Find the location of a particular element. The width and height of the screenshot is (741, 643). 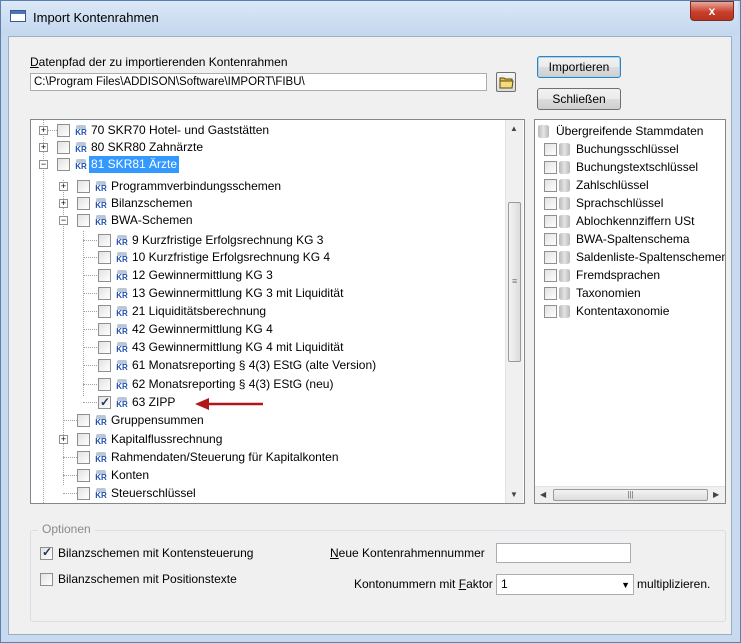

tree-item-label: 42 Gewinnermittlung KG 4 is located at coordinates (202, 329).